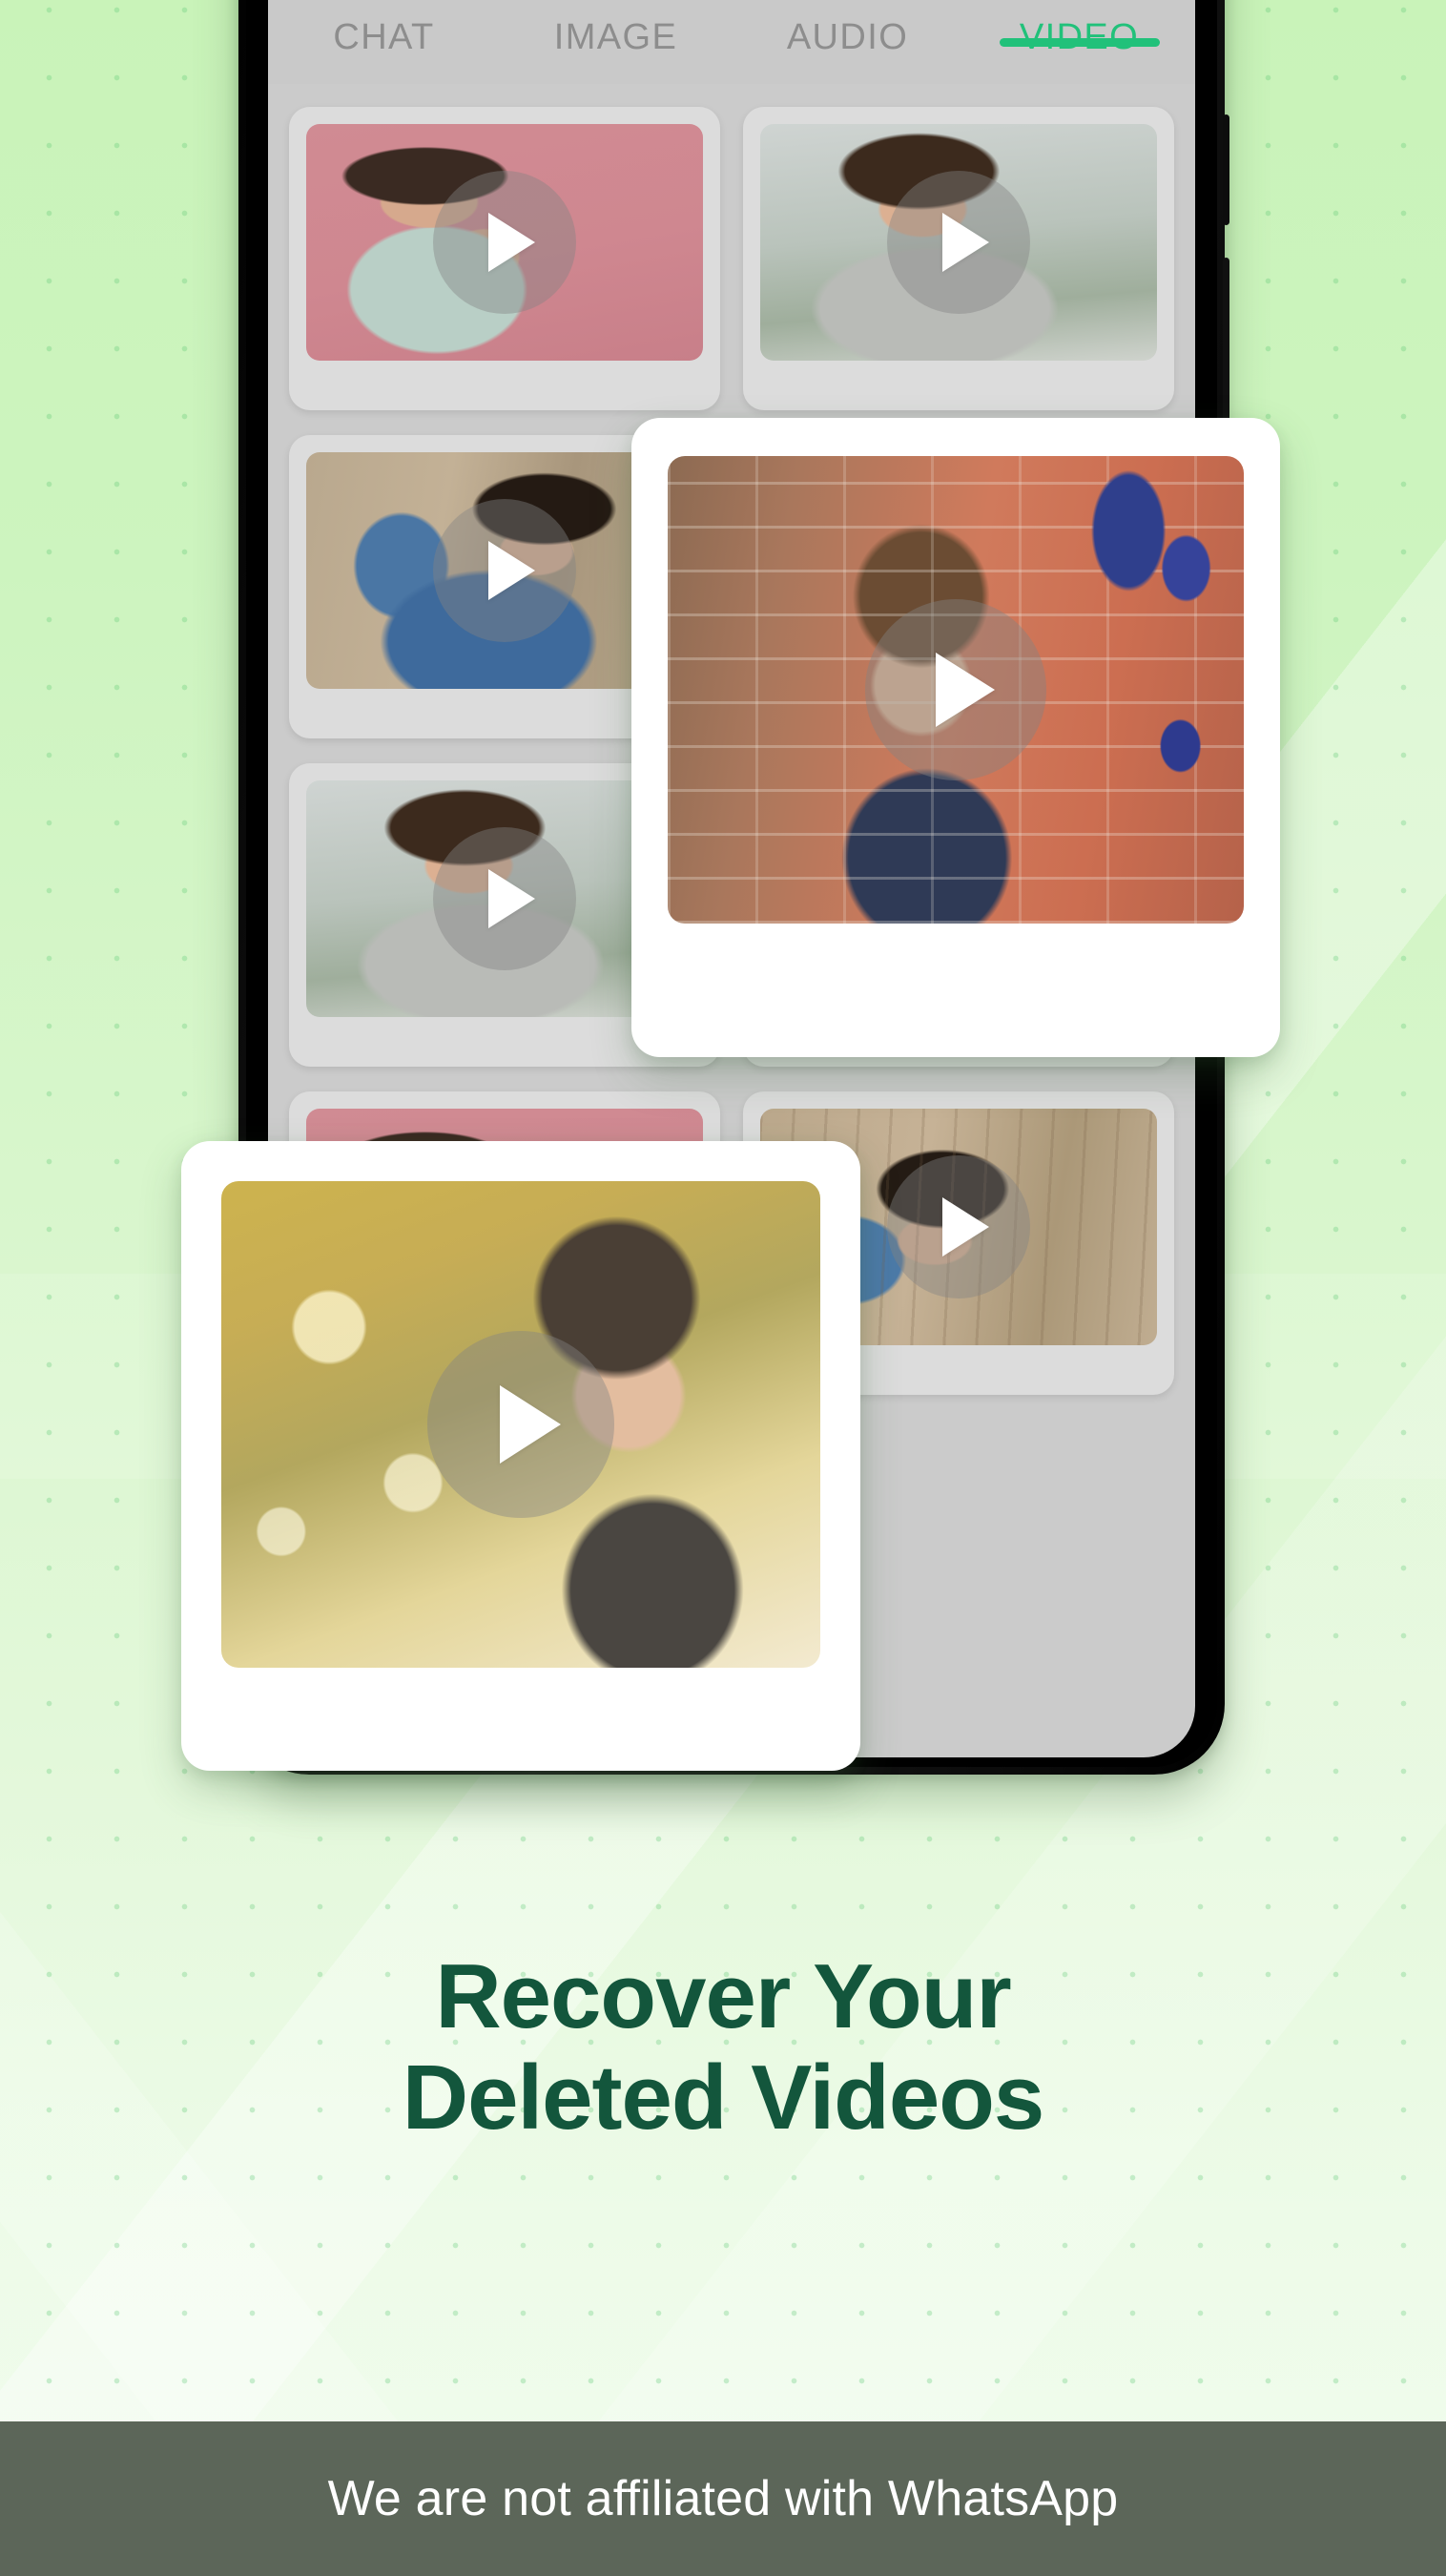  Describe the element at coordinates (847, 37) in the screenshot. I see `tab-audio-label: AUDIO` at that location.